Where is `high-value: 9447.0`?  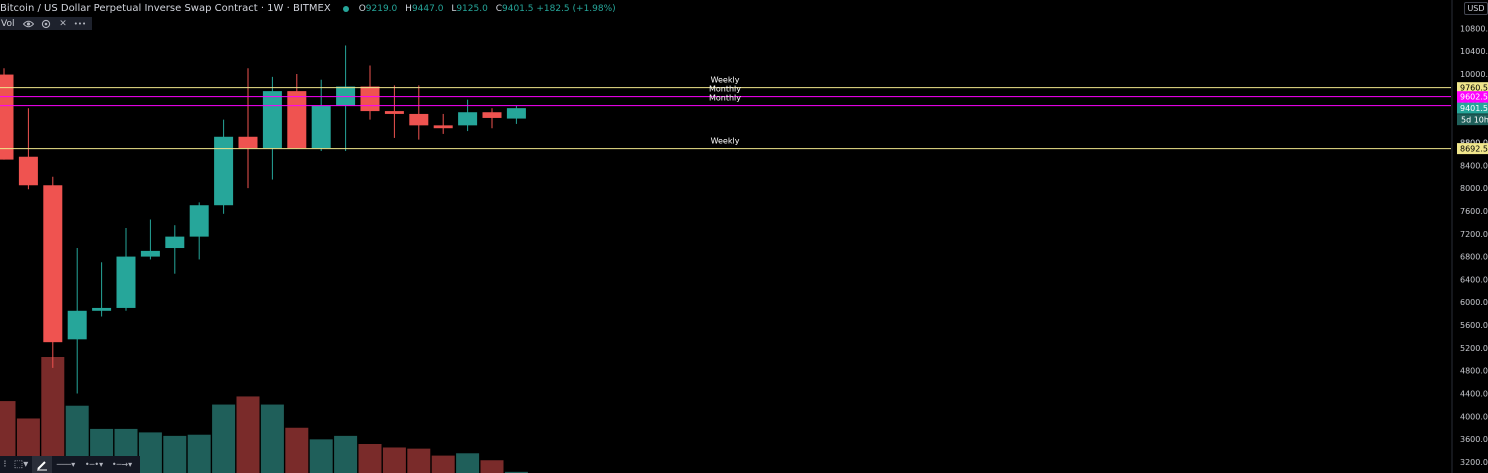
high-value: 9447.0 is located at coordinates (427, 8).